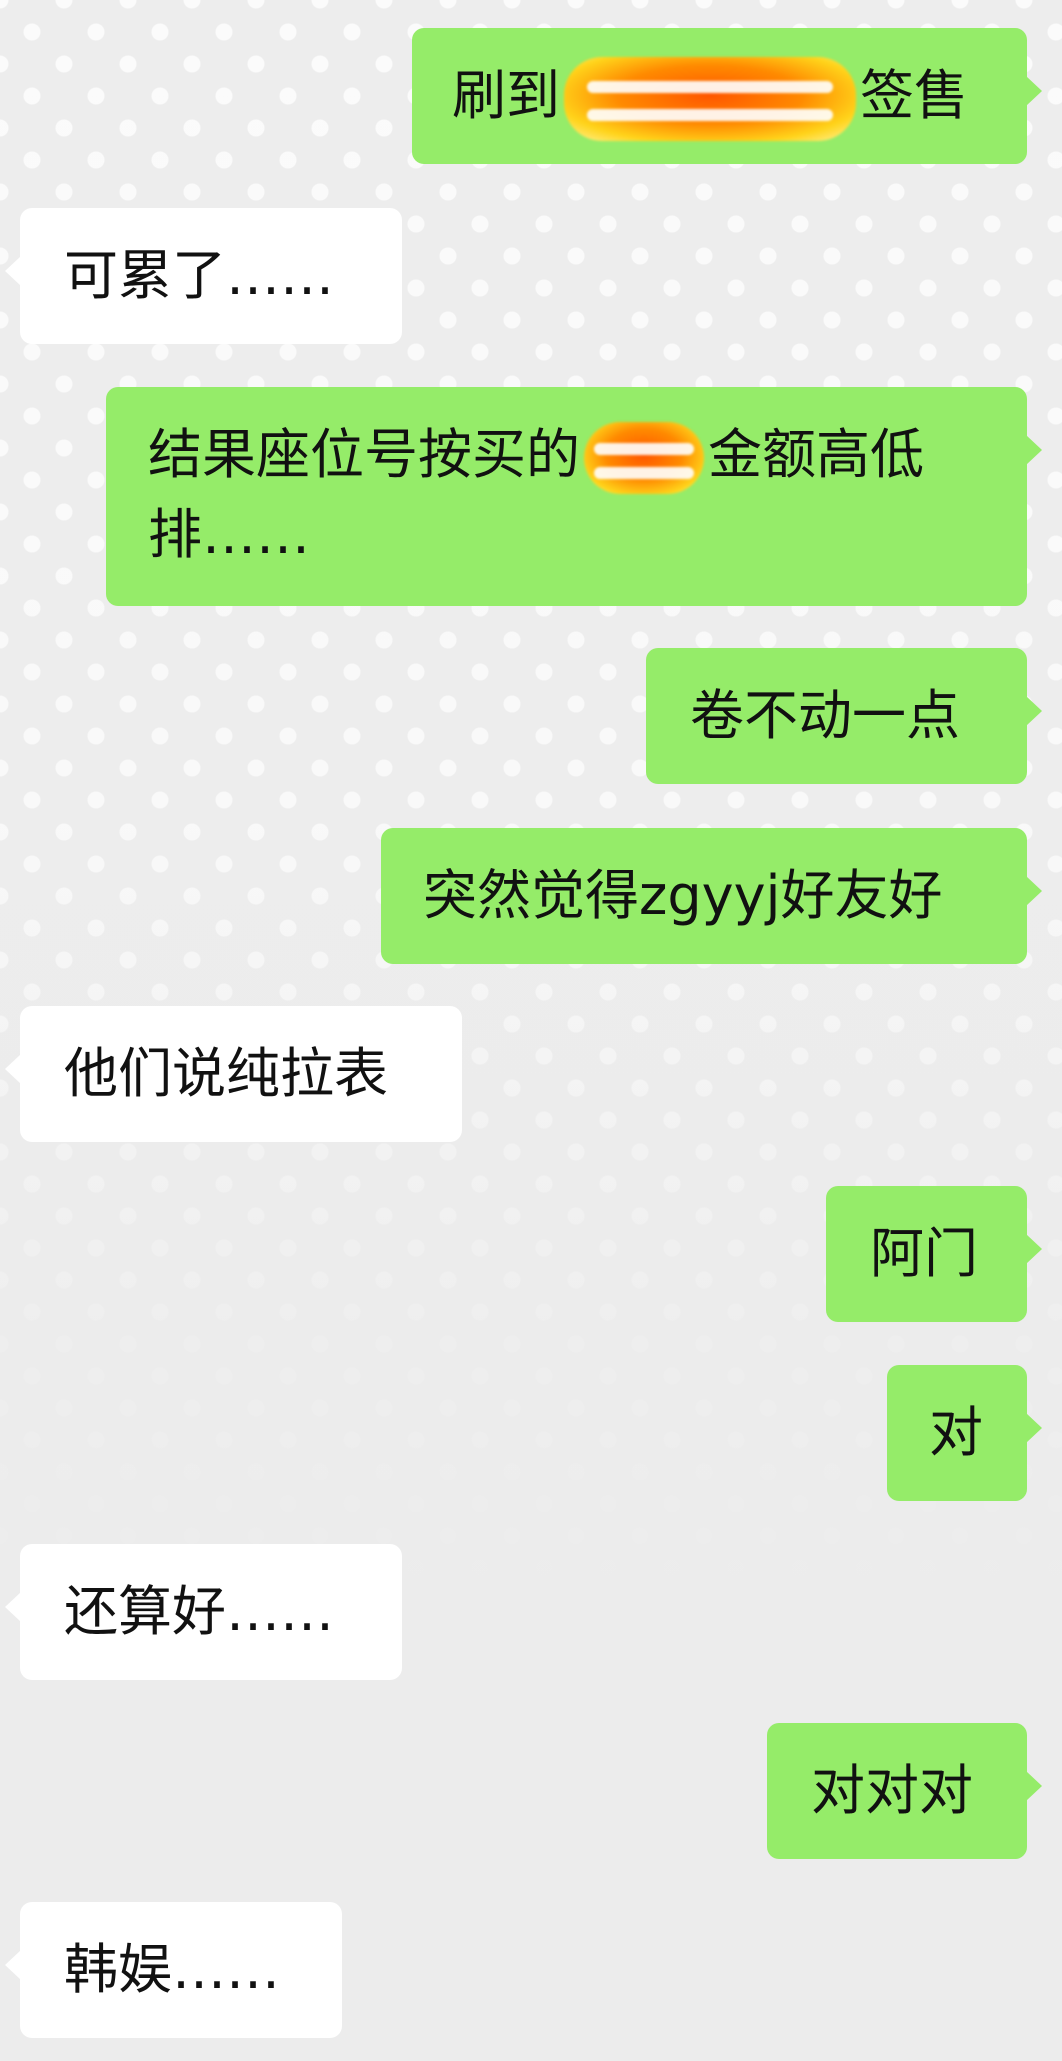 This screenshot has height=2061, width=1062. What do you see at coordinates (568, 455) in the screenshot?
I see `message-text-line: 结果座位号按买的 金额高低` at bounding box center [568, 455].